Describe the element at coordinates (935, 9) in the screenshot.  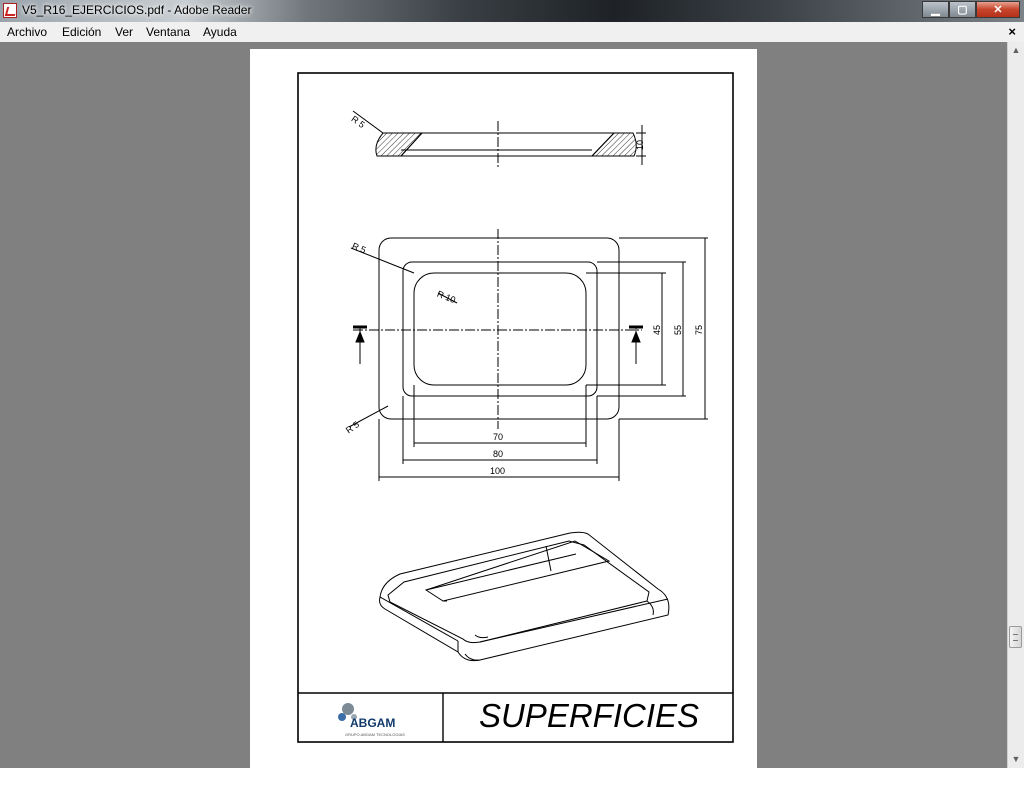
I see `minimize-button: ▁` at that location.